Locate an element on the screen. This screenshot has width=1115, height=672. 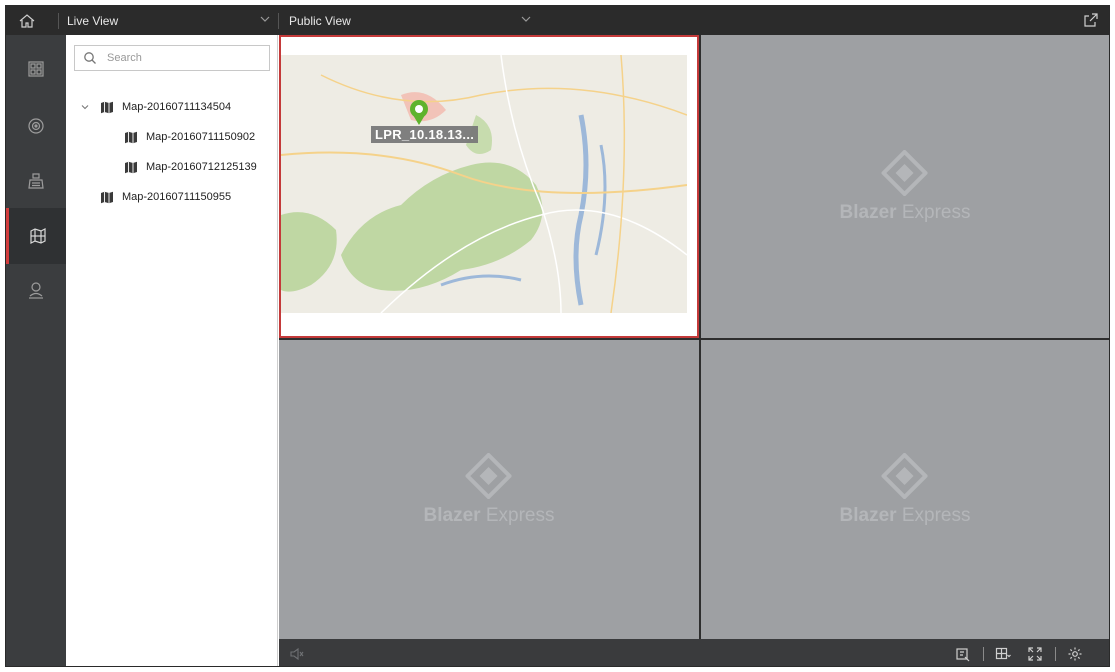
layout-icon is located at coordinates (36, 69).